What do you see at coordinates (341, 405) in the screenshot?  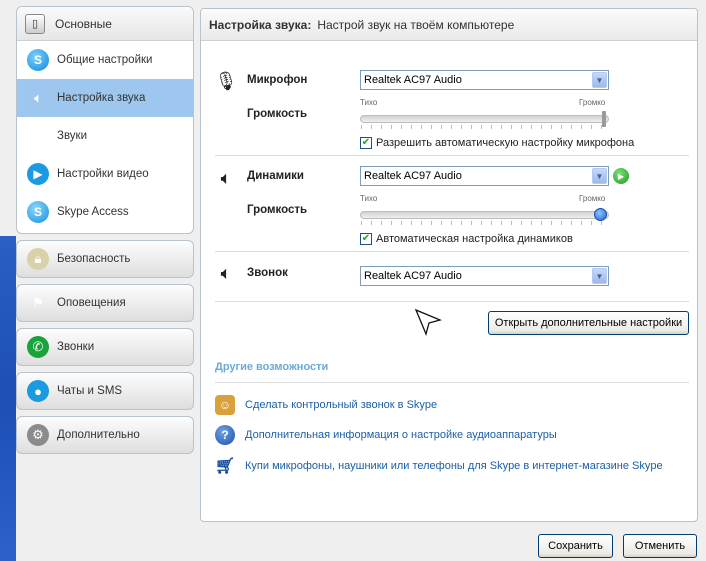 I see `test-call-link: Сделать контрольный звонок в Skype` at bounding box center [341, 405].